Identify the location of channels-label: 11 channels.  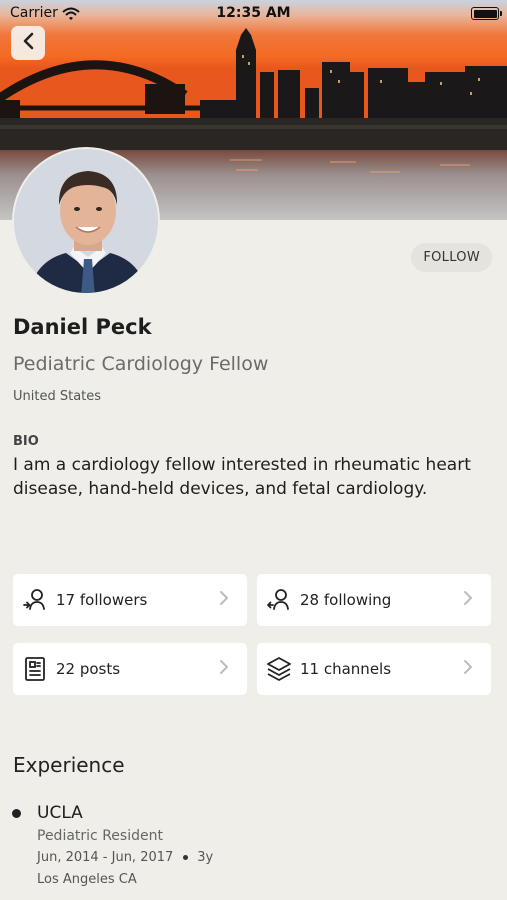
(346, 669).